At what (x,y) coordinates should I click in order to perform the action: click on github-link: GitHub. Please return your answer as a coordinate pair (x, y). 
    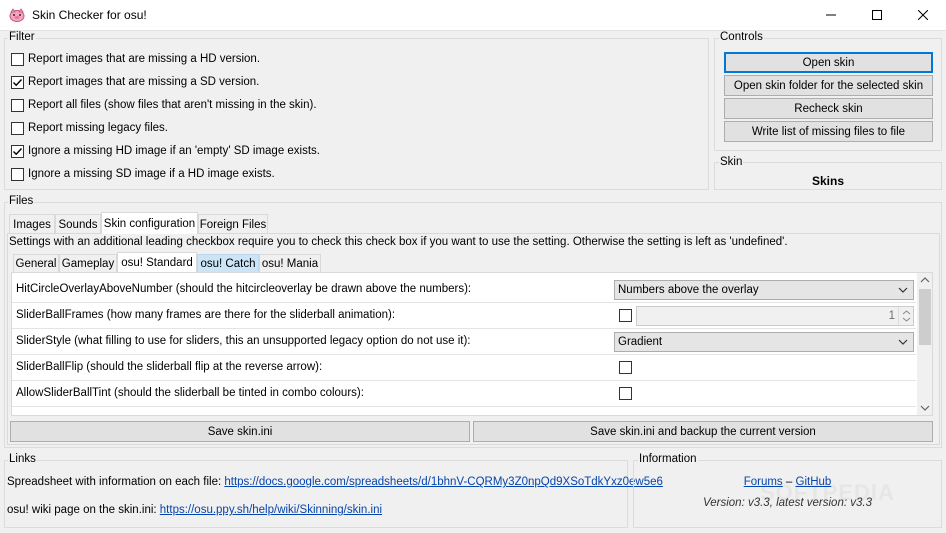
    Looking at the image, I should click on (814, 482).